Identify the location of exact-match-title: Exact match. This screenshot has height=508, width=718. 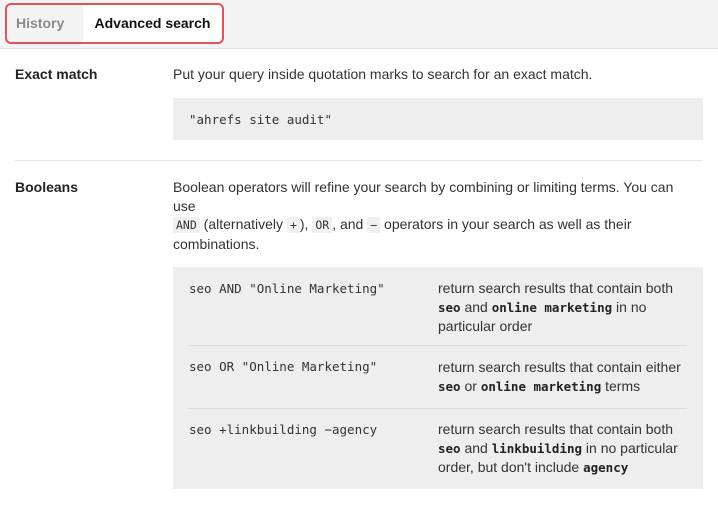
(56, 74).